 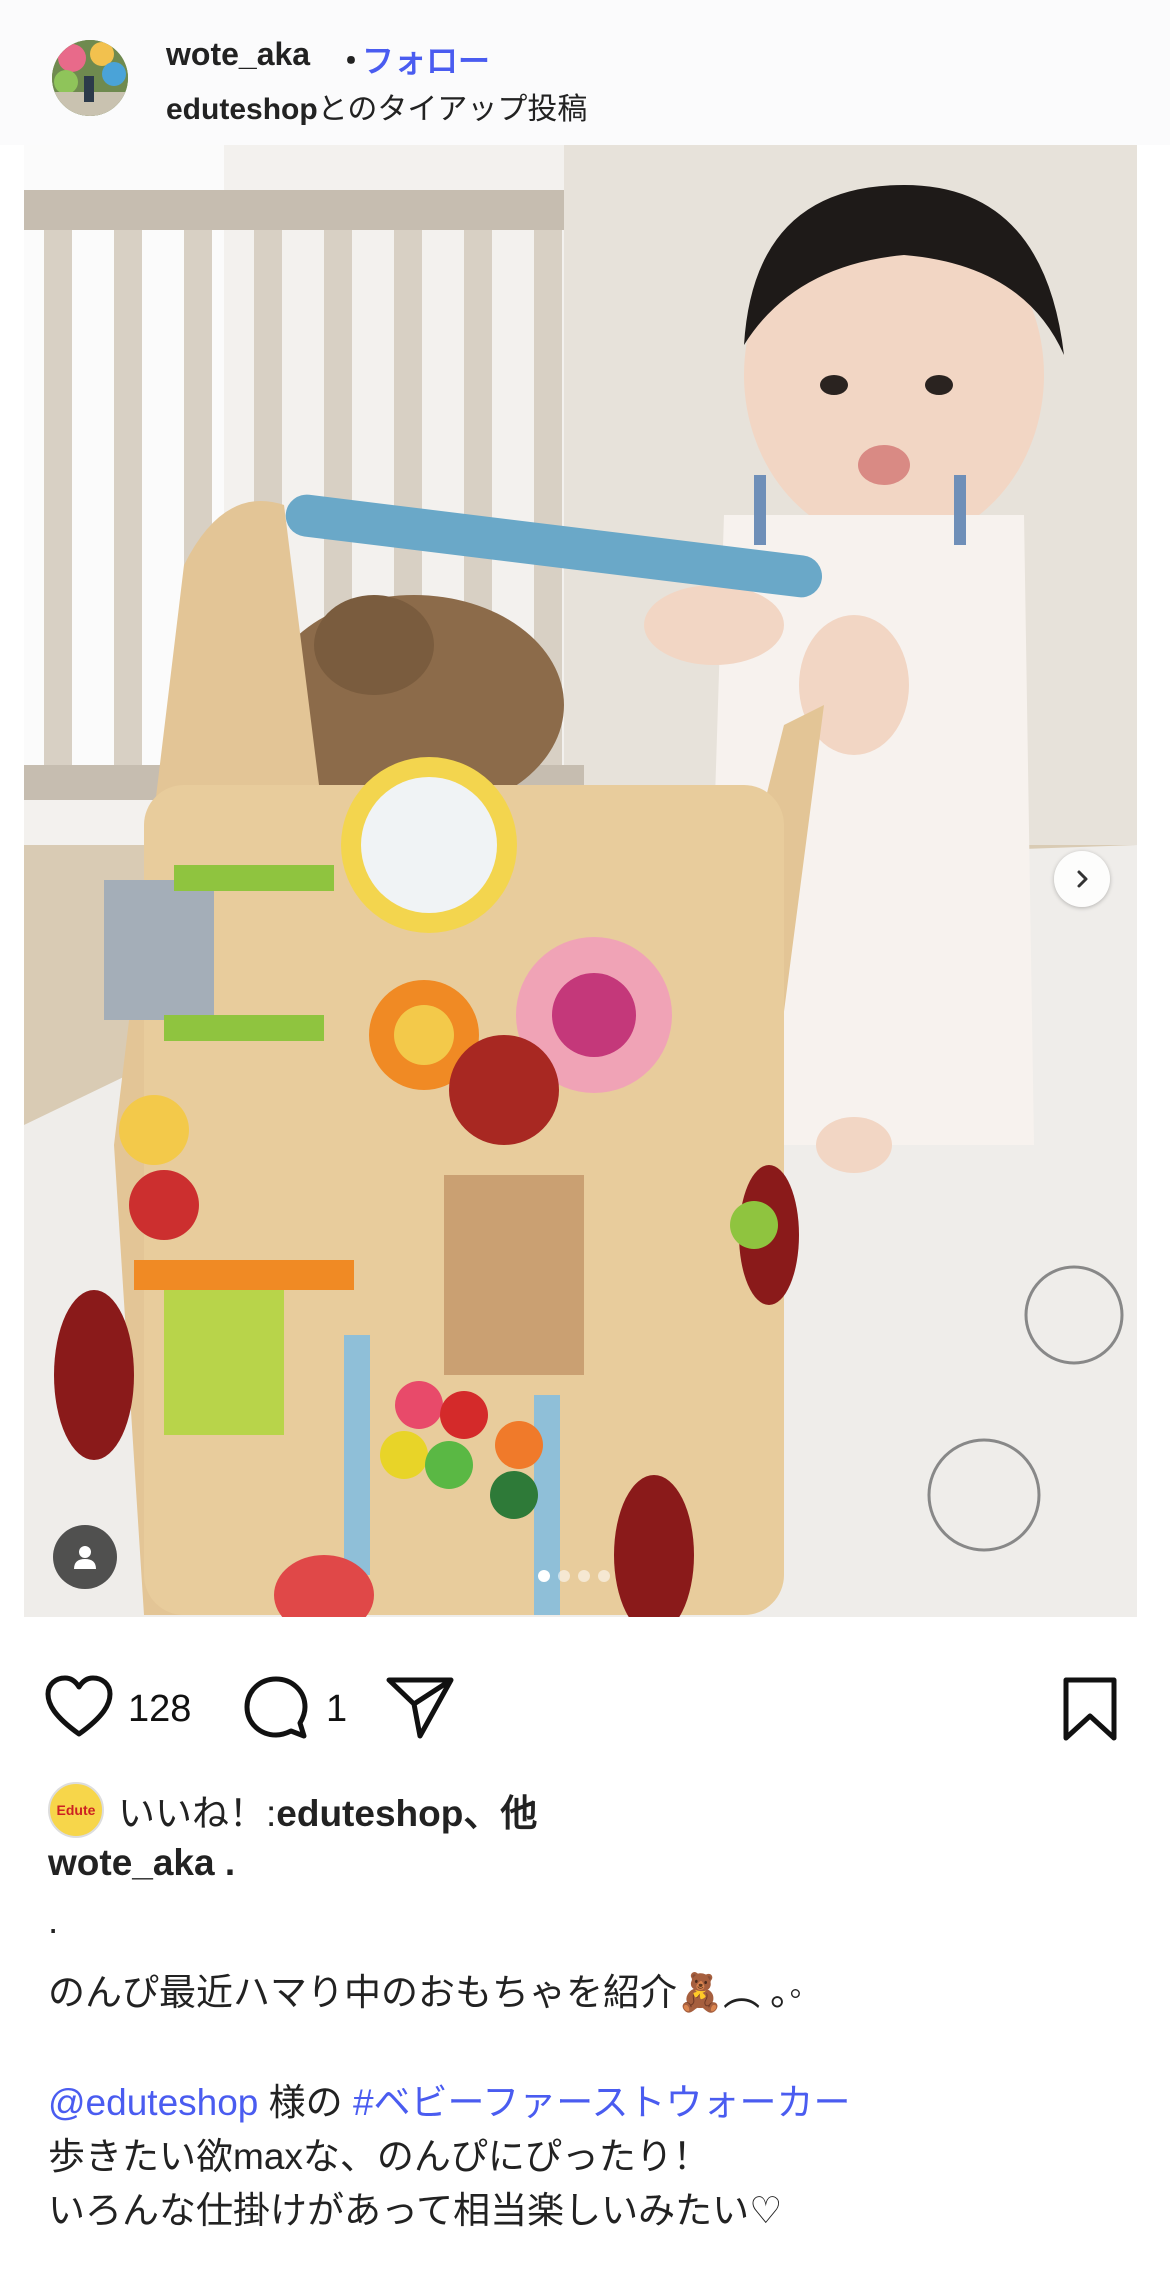 I want to click on likes-summary: Edute いいね！: eduteshop、他, so click(x=292, y=1810).